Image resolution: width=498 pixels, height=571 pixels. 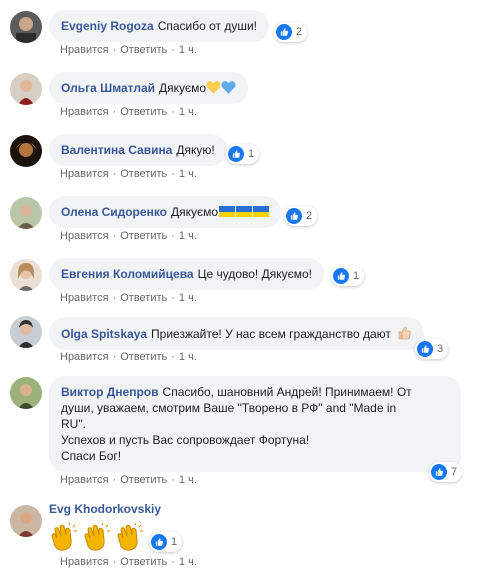 What do you see at coordinates (108, 88) in the screenshot?
I see `comment-author: Ольга Шматлай` at bounding box center [108, 88].